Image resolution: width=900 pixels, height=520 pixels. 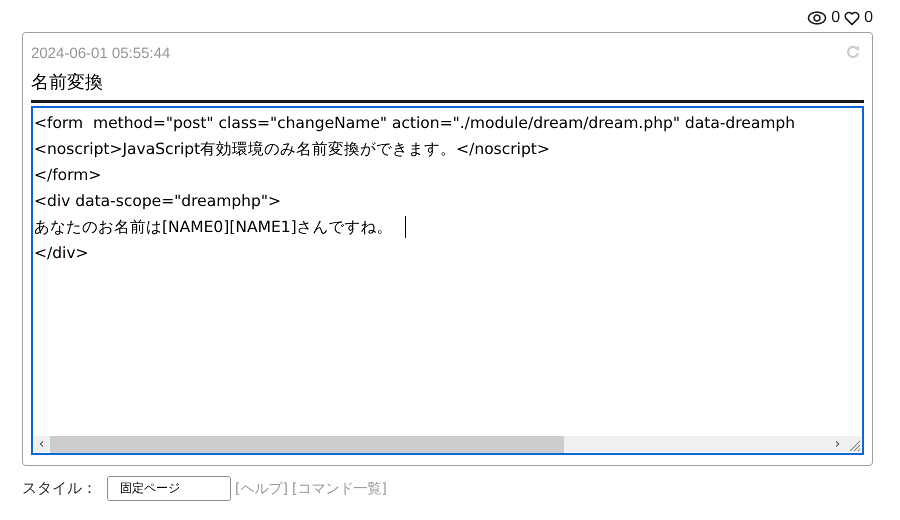 What do you see at coordinates (59, 488) in the screenshot?
I see `style-label: スタイル：` at bounding box center [59, 488].